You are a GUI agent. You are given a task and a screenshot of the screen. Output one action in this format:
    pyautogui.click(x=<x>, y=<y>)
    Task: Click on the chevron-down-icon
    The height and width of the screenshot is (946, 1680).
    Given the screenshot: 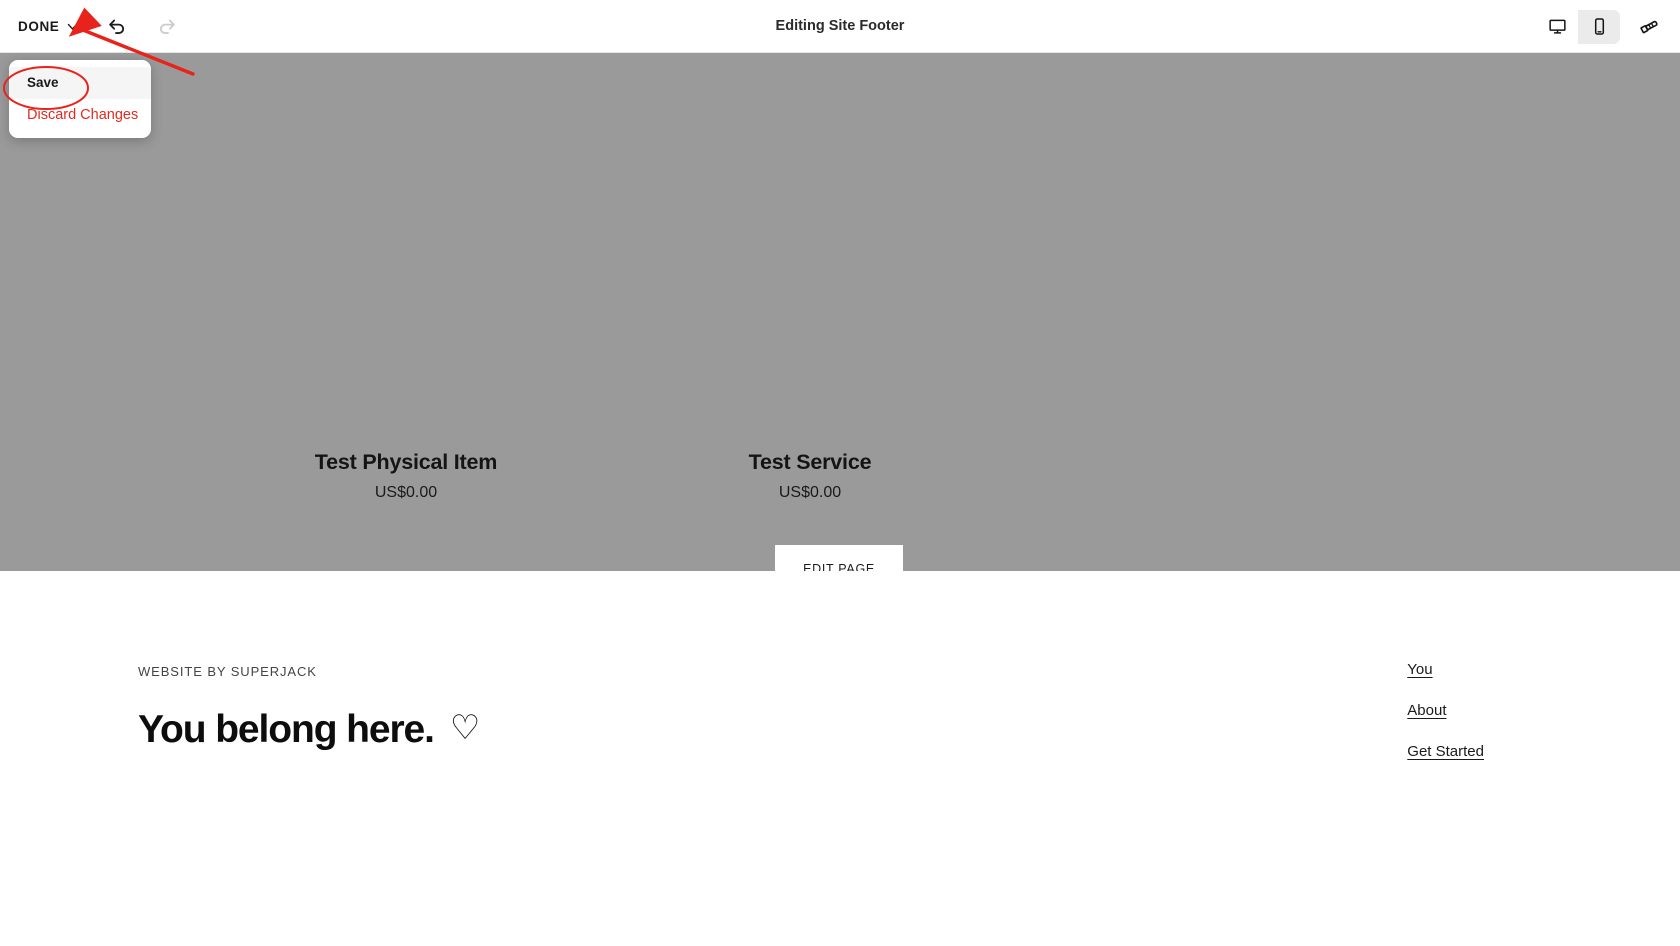 What is the action you would take?
    pyautogui.click(x=73, y=26)
    